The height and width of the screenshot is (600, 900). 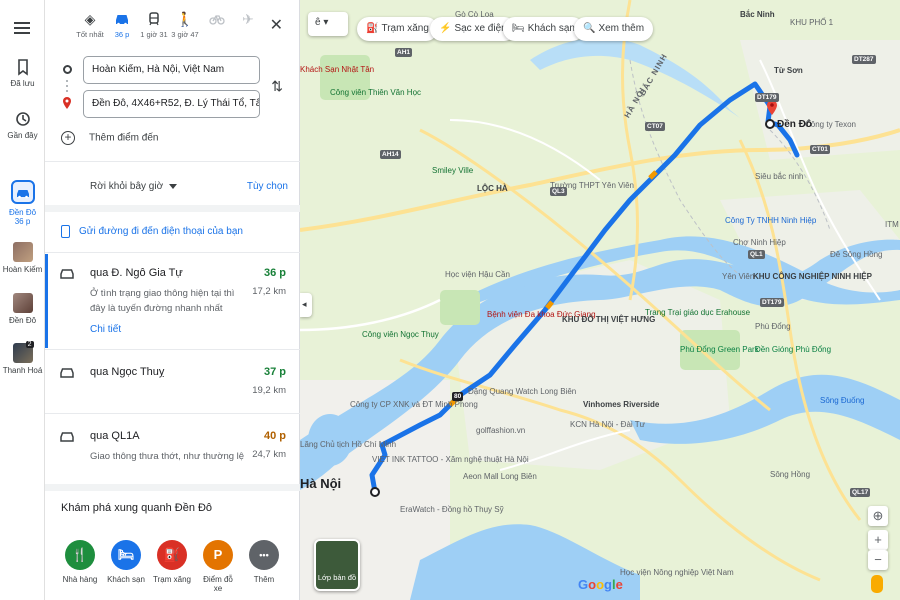 What do you see at coordinates (217, 20) in the screenshot?
I see `mode-cycling` at bounding box center [217, 20].